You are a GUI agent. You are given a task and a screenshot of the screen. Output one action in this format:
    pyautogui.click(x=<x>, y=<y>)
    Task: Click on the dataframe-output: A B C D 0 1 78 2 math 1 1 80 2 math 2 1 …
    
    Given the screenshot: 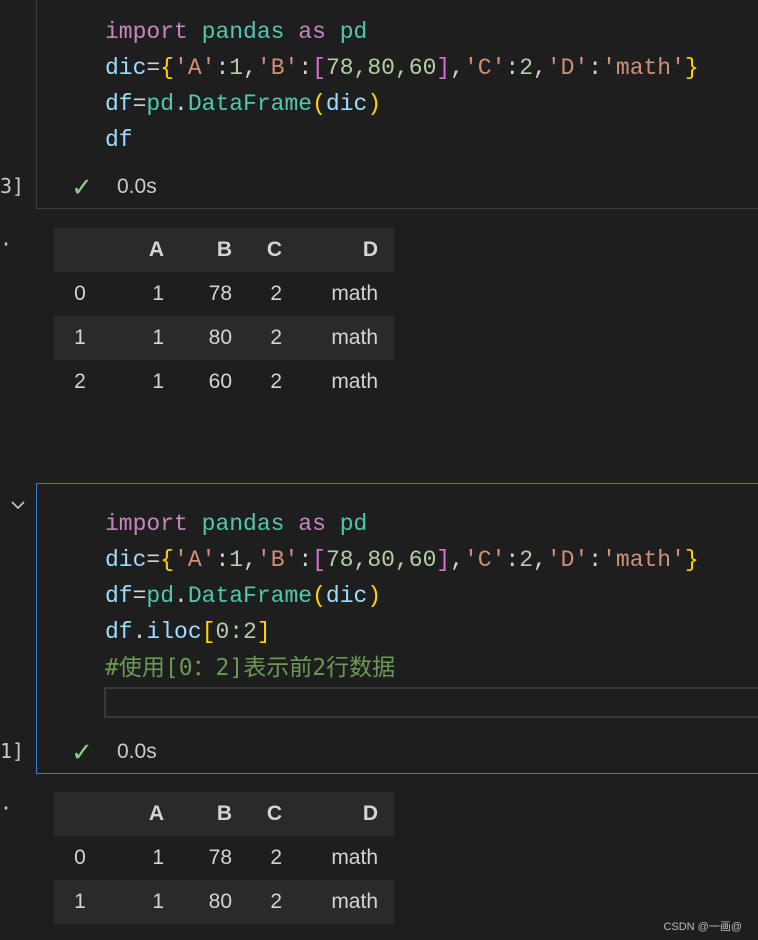 What is the action you would take?
    pyautogui.click(x=224, y=316)
    